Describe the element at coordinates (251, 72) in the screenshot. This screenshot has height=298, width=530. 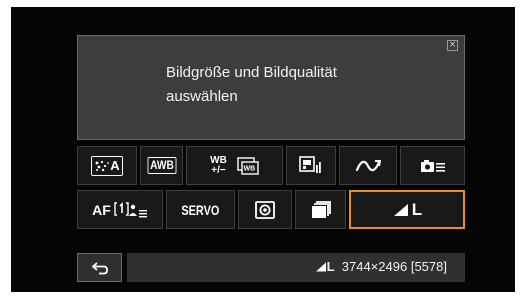
I see `tooltip-line-1: Bildgröße und Bildqualität` at that location.